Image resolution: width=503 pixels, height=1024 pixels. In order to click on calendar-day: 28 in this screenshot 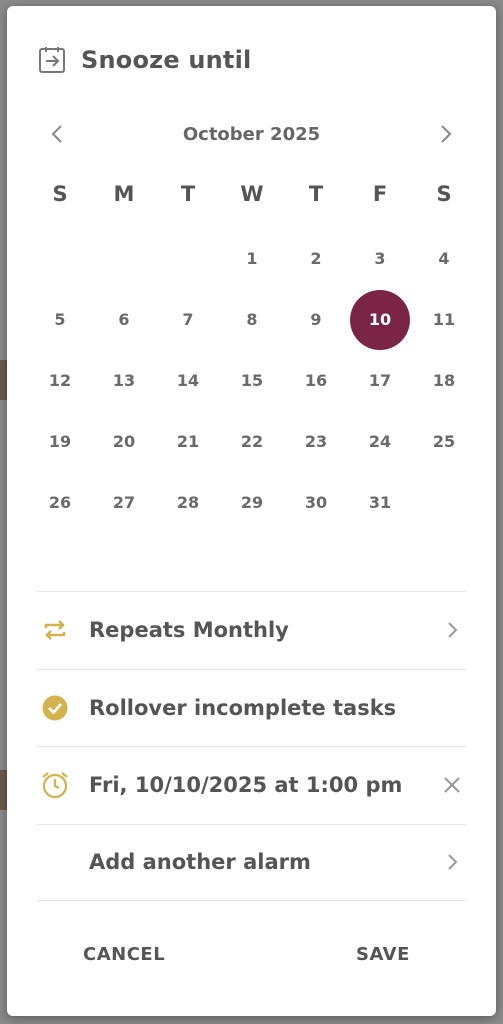, I will do `click(188, 502)`.